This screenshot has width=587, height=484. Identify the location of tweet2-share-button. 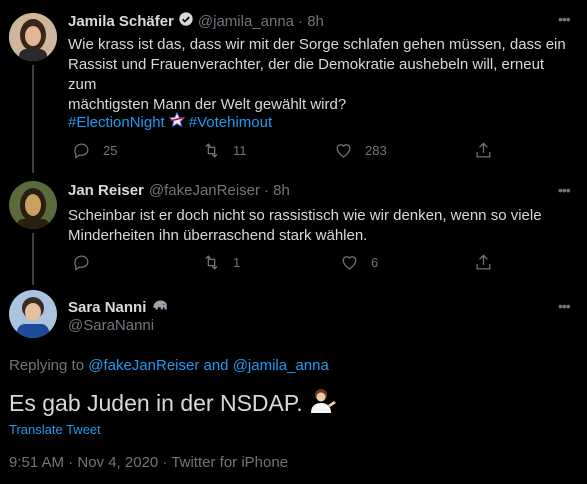
(489, 262).